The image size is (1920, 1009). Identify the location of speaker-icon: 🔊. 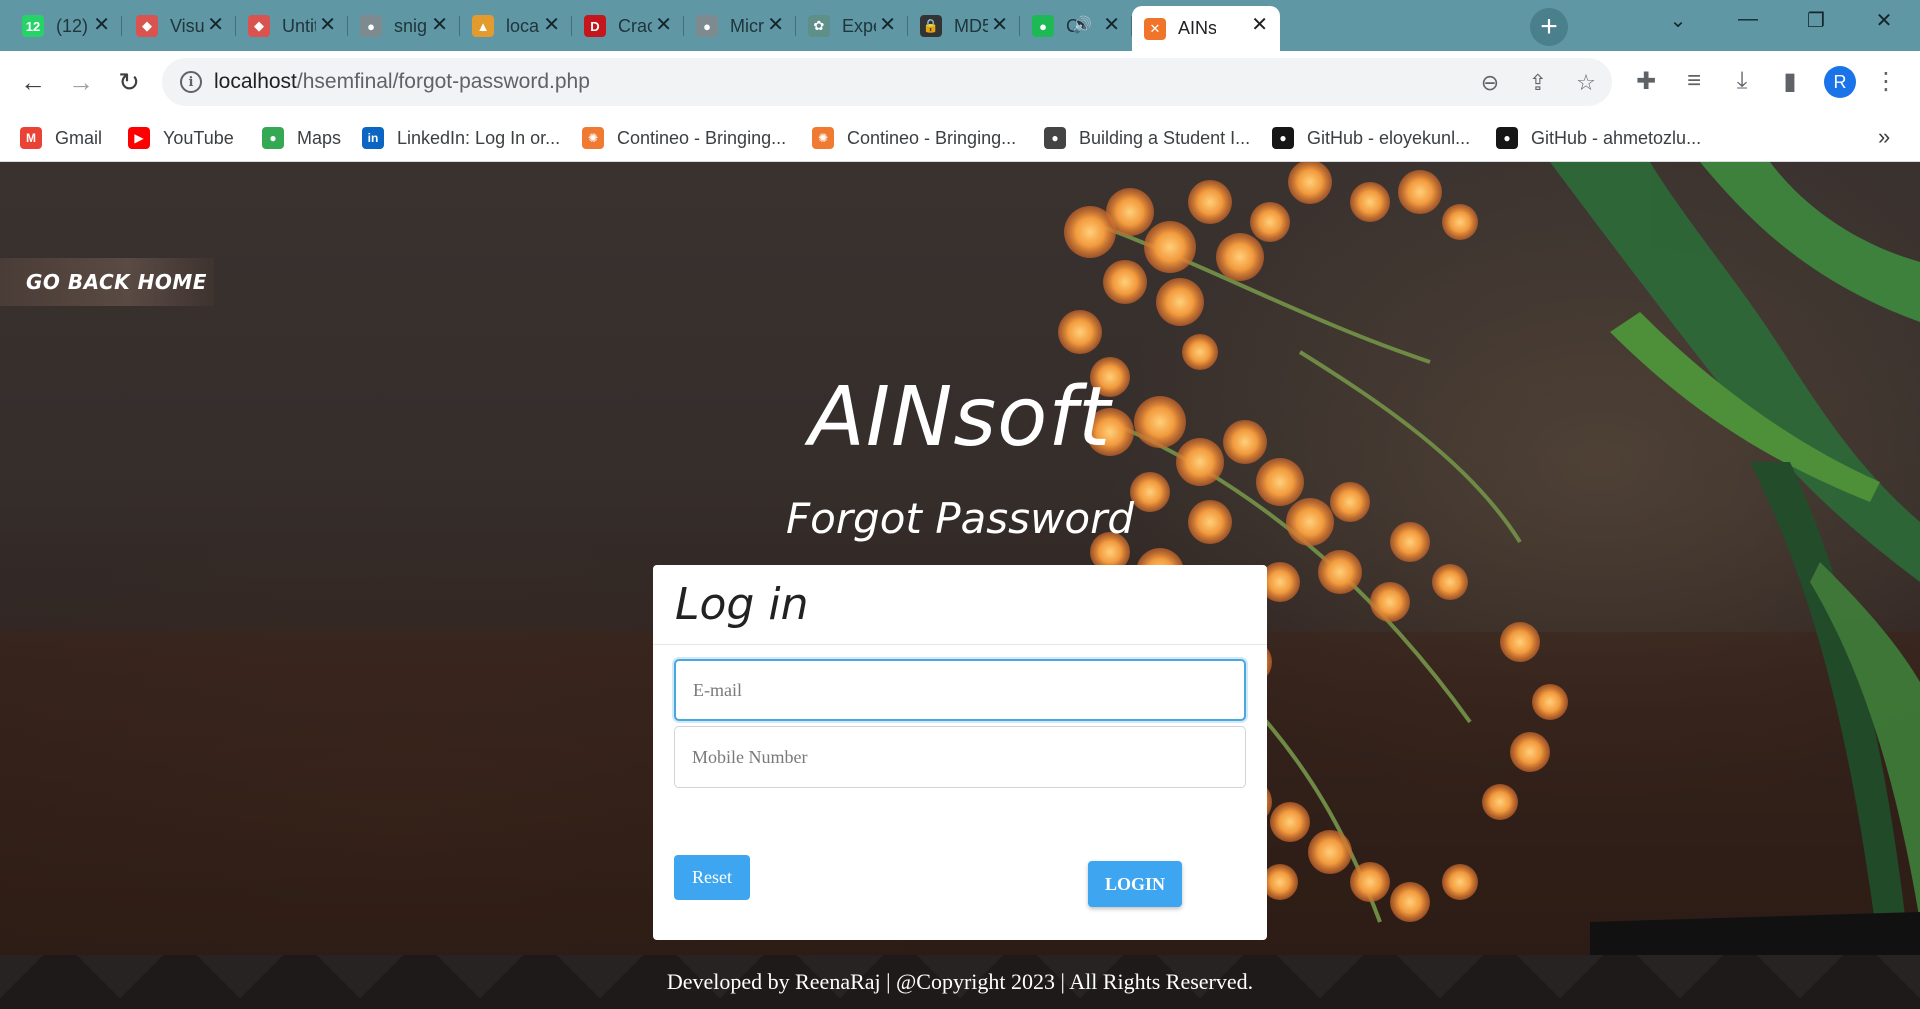
(1082, 25).